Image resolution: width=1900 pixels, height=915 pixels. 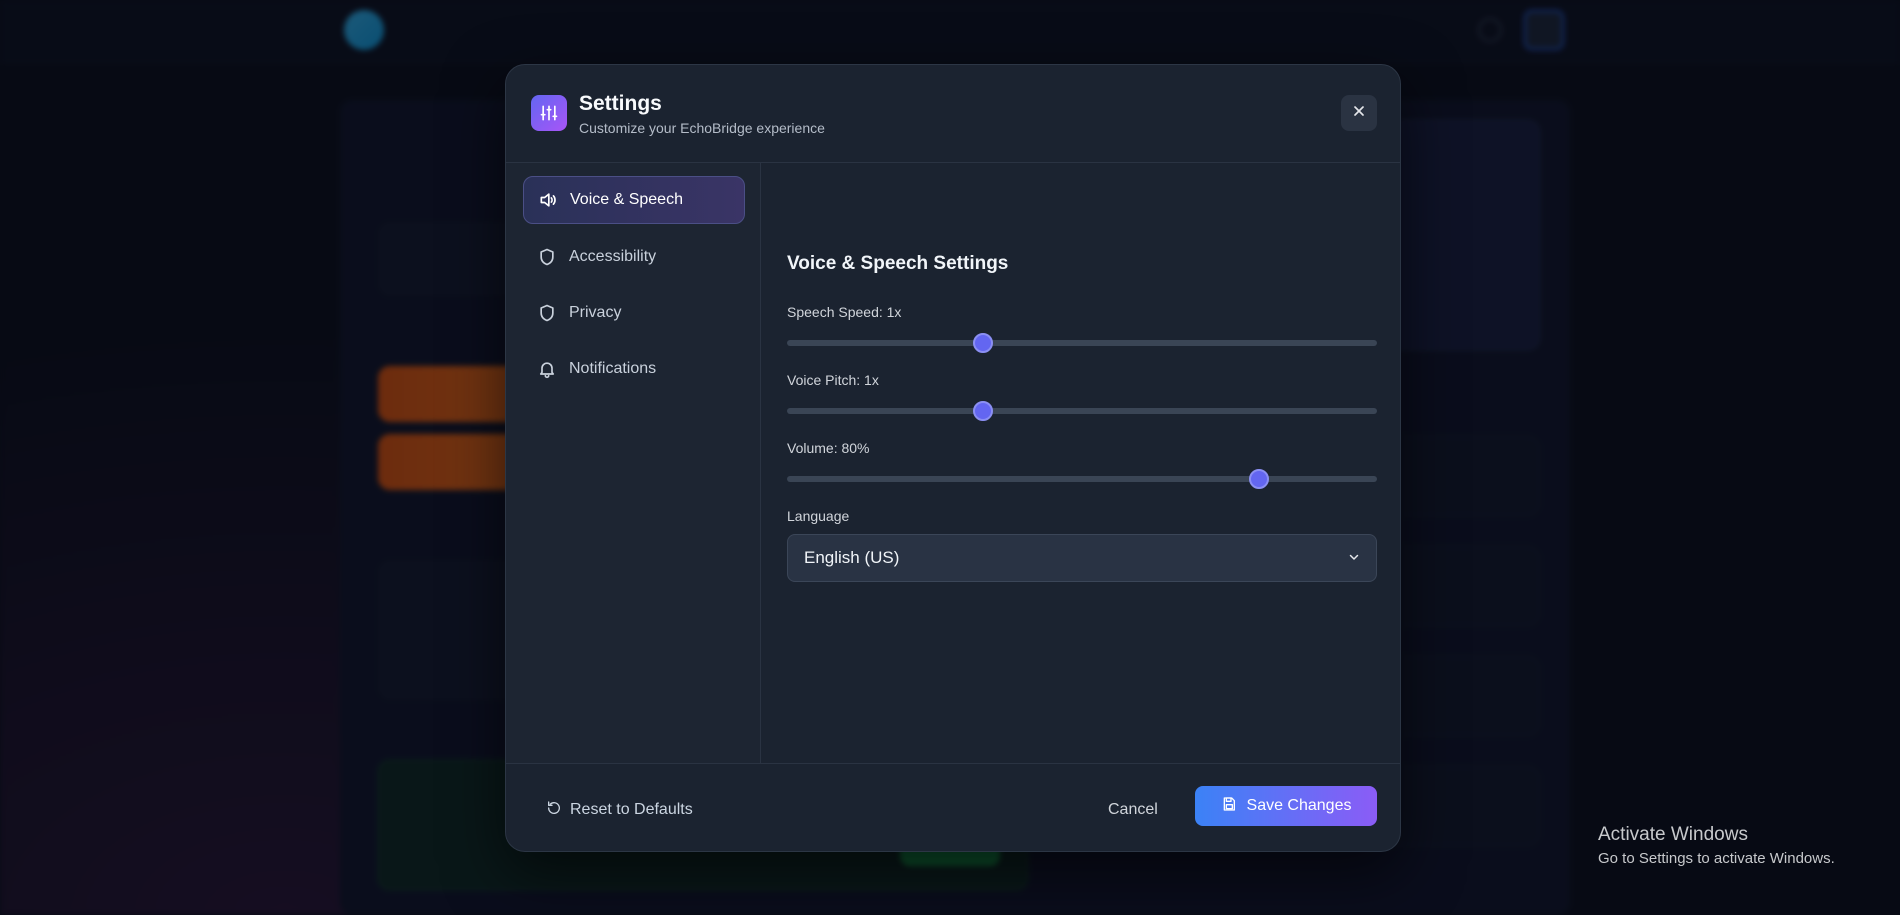 What do you see at coordinates (1673, 834) in the screenshot?
I see `watermark-title: Activate Windows` at bounding box center [1673, 834].